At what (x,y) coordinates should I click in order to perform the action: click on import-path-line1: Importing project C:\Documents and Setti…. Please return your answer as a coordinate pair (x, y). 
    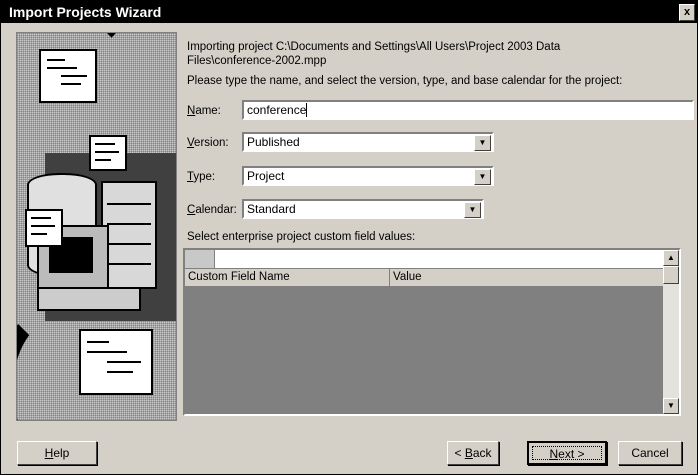
    Looking at the image, I should click on (374, 47).